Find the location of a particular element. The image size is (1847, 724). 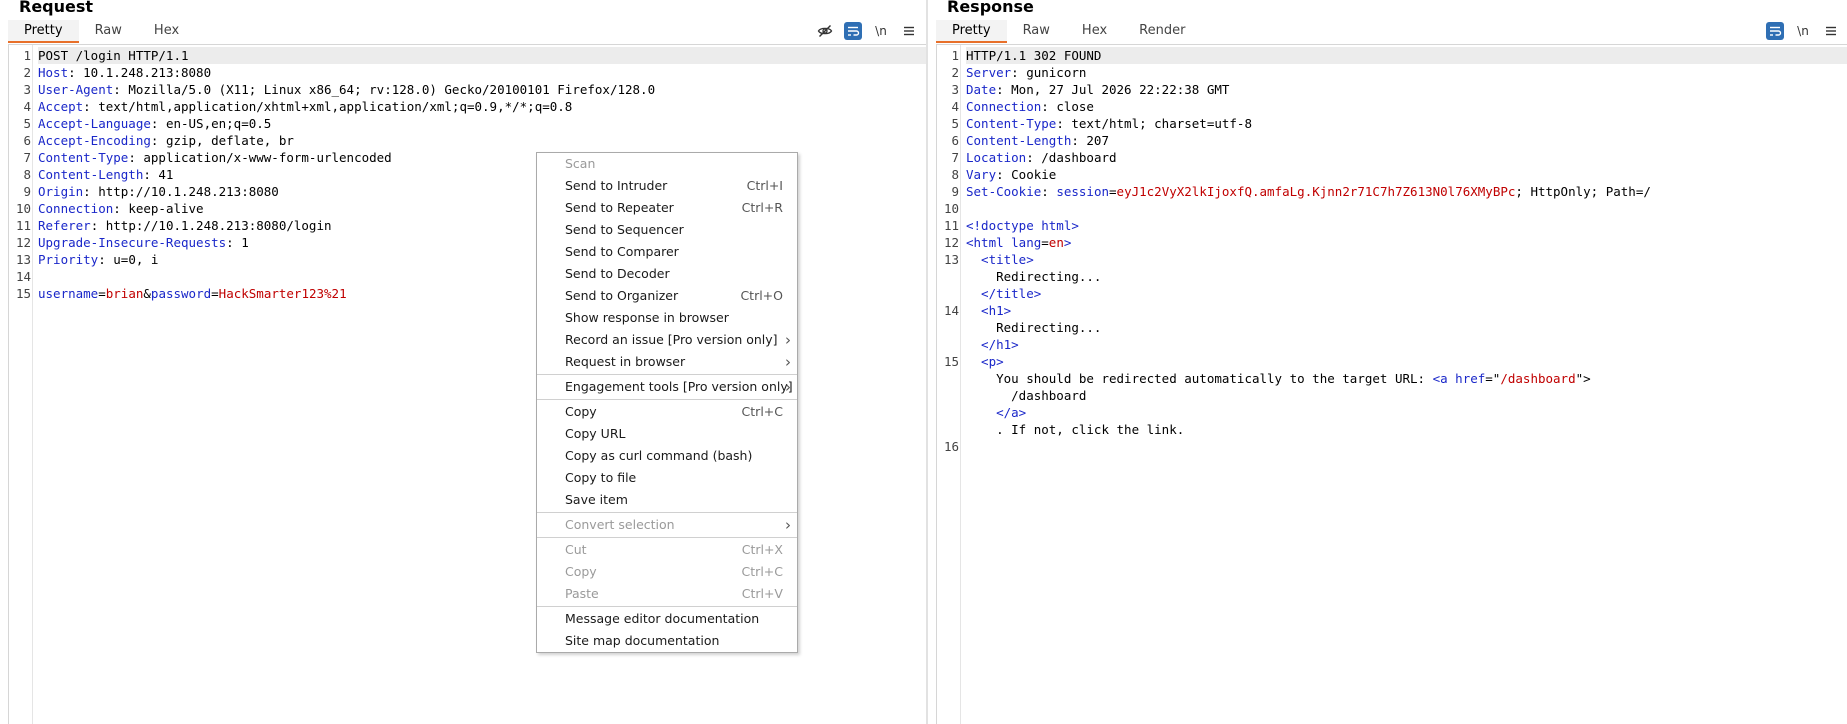

code-token: Upgrade-Insecure-Requests is located at coordinates (132, 242).